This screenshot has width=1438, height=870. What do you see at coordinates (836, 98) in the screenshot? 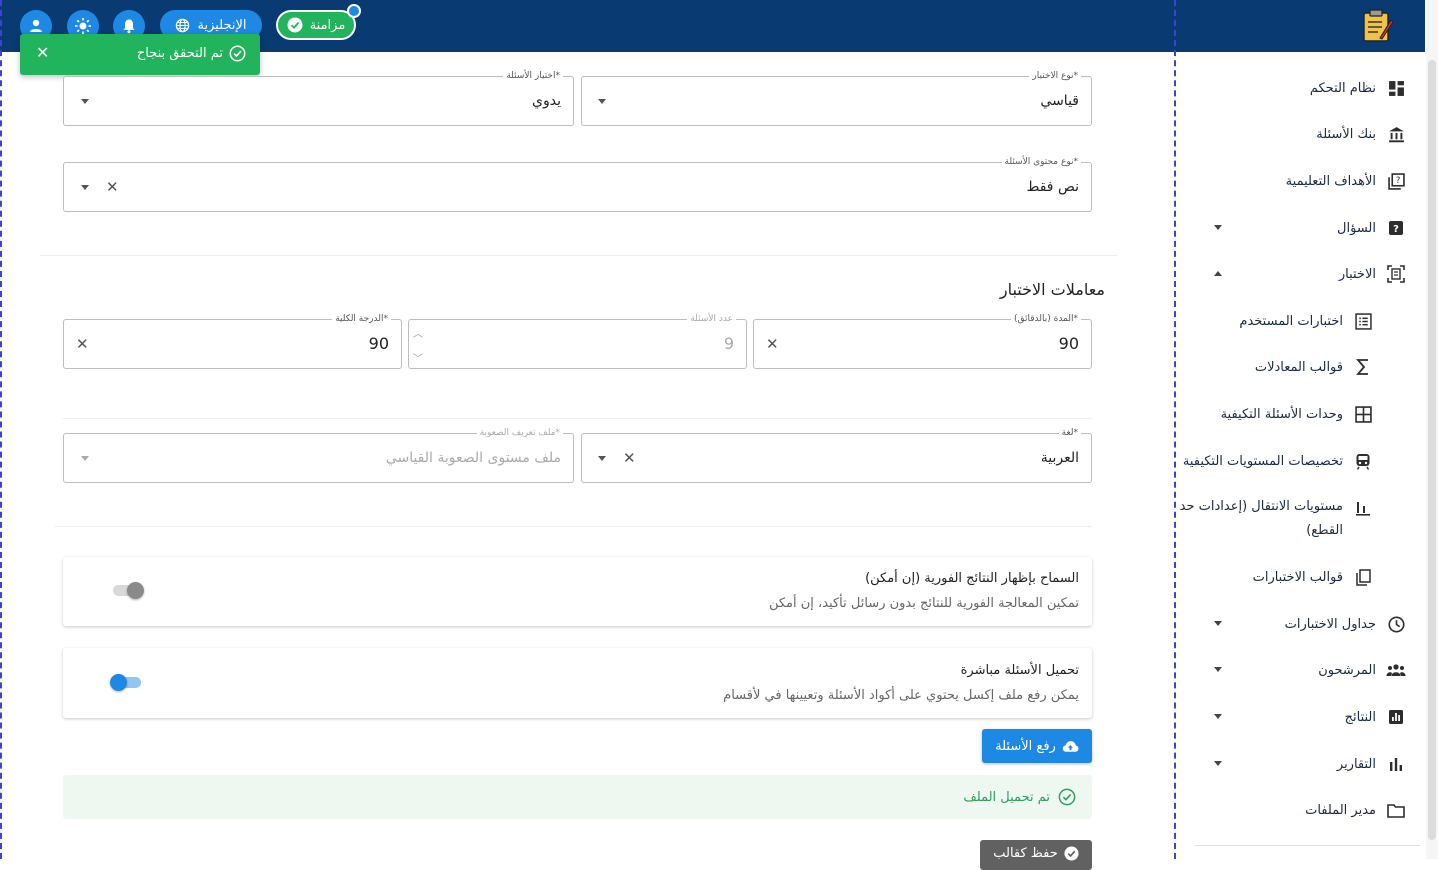
I see `exam-type-select: نوع الاختبار* قياسي` at bounding box center [836, 98].